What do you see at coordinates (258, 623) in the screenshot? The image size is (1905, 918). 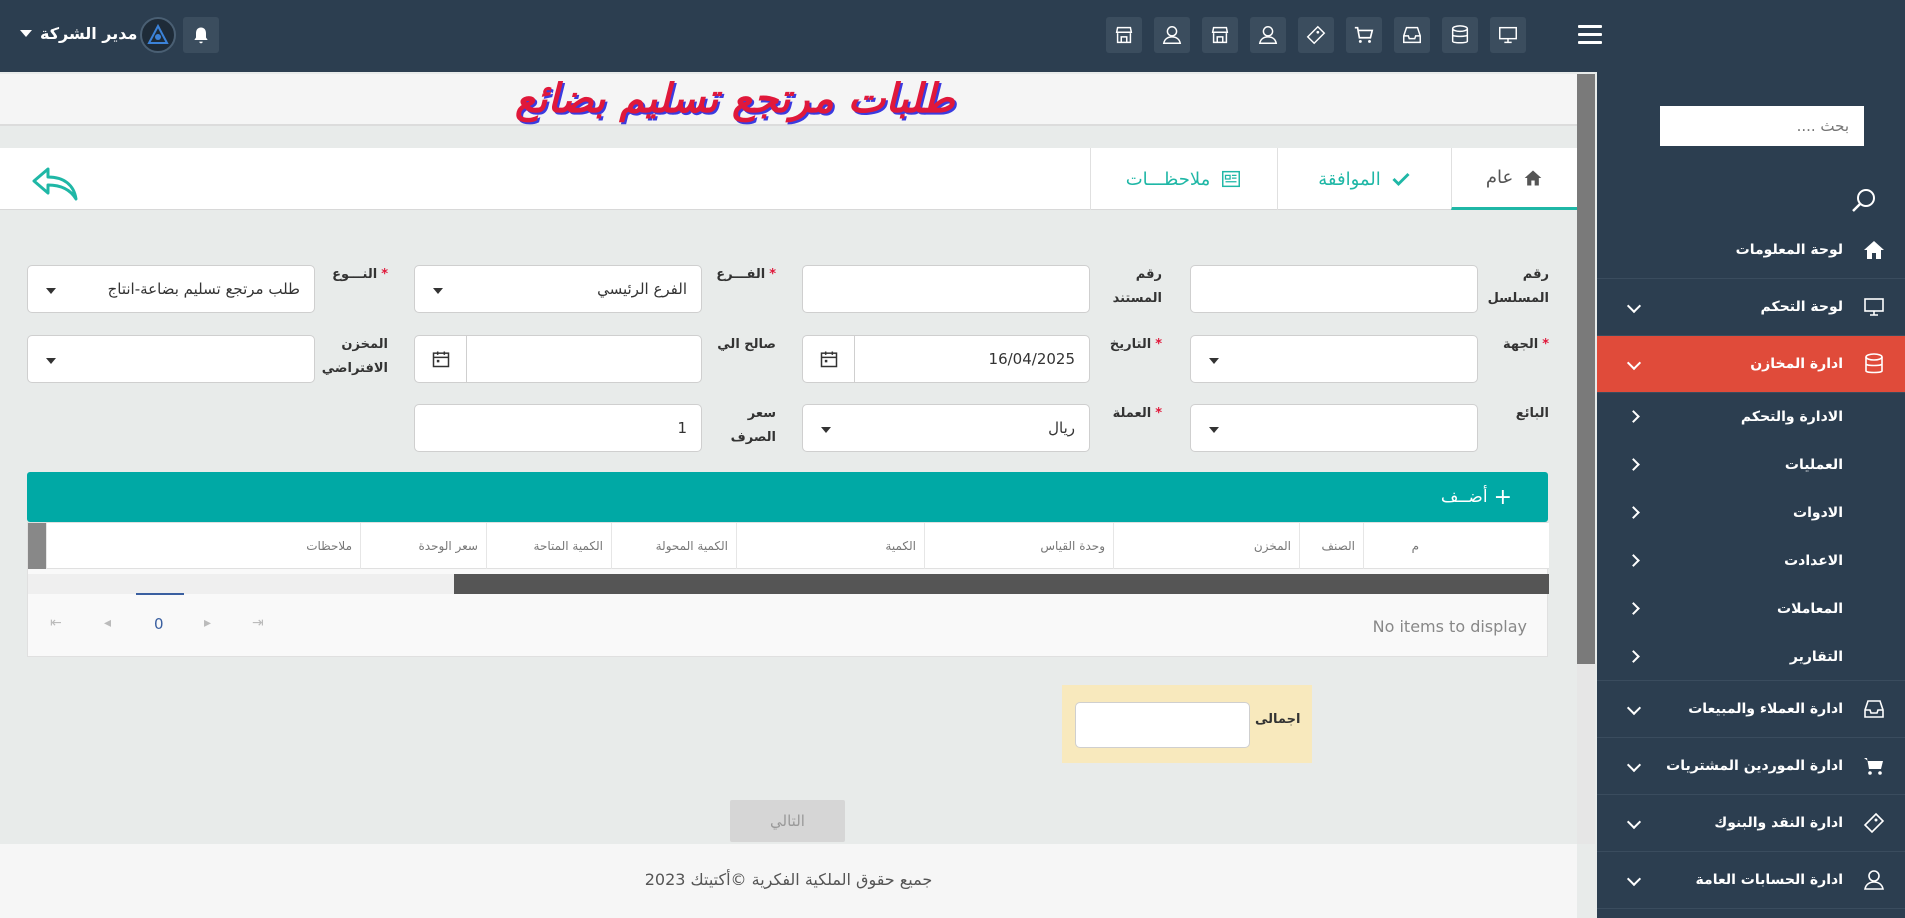 I see `last-page-icon: ⇥` at bounding box center [258, 623].